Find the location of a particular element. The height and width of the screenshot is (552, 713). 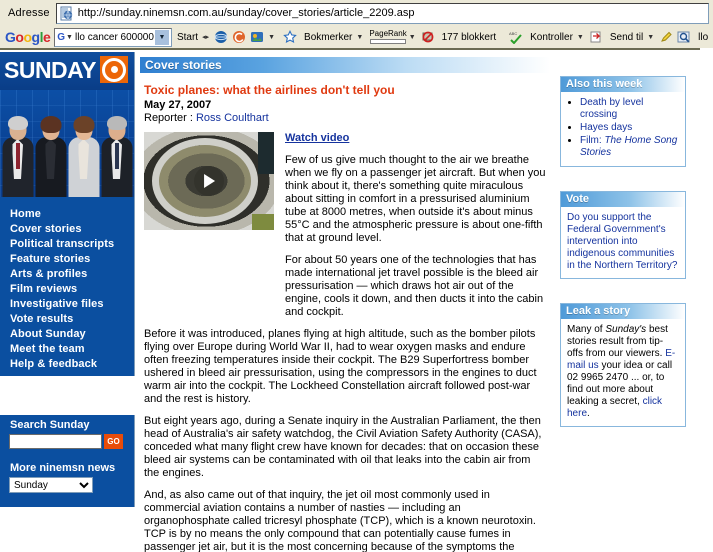

vertical-scrollbar is located at coordinates (706, 300).